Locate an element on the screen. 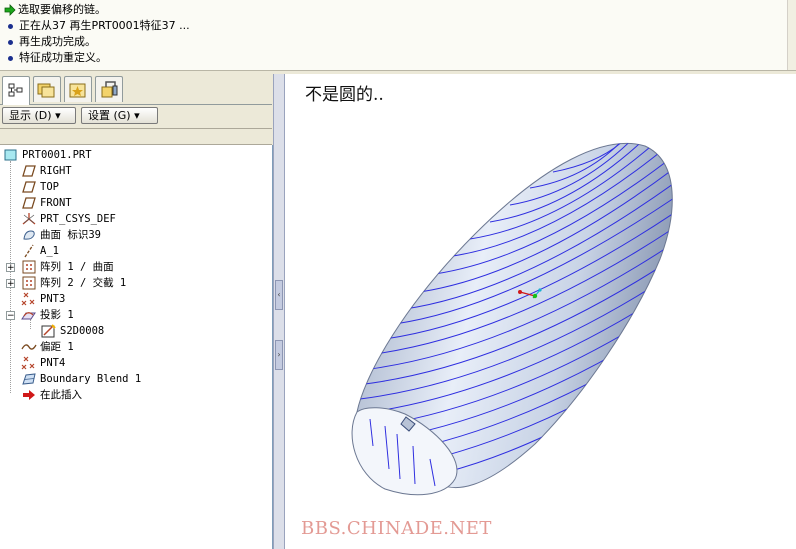 Image resolution: width=796 pixels, height=549 pixels. projection-icon is located at coordinates (28, 316).